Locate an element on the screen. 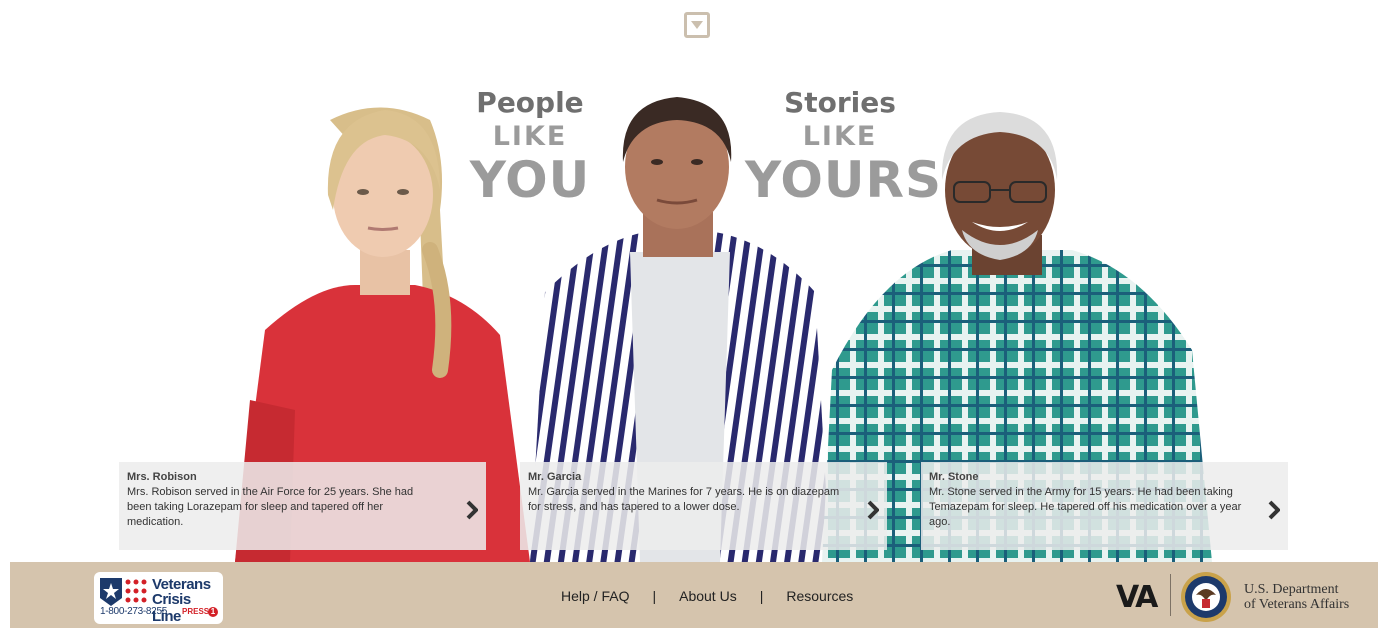 This screenshot has height=628, width=1378. chevron-down-icon is located at coordinates (697, 25).